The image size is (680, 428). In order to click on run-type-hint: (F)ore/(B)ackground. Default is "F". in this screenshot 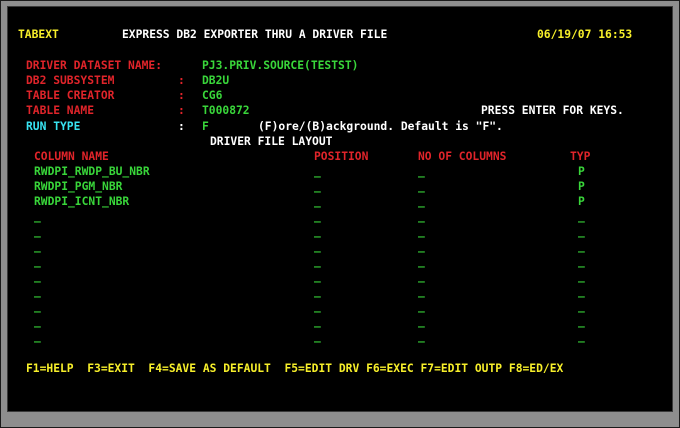, I will do `click(380, 126)`.